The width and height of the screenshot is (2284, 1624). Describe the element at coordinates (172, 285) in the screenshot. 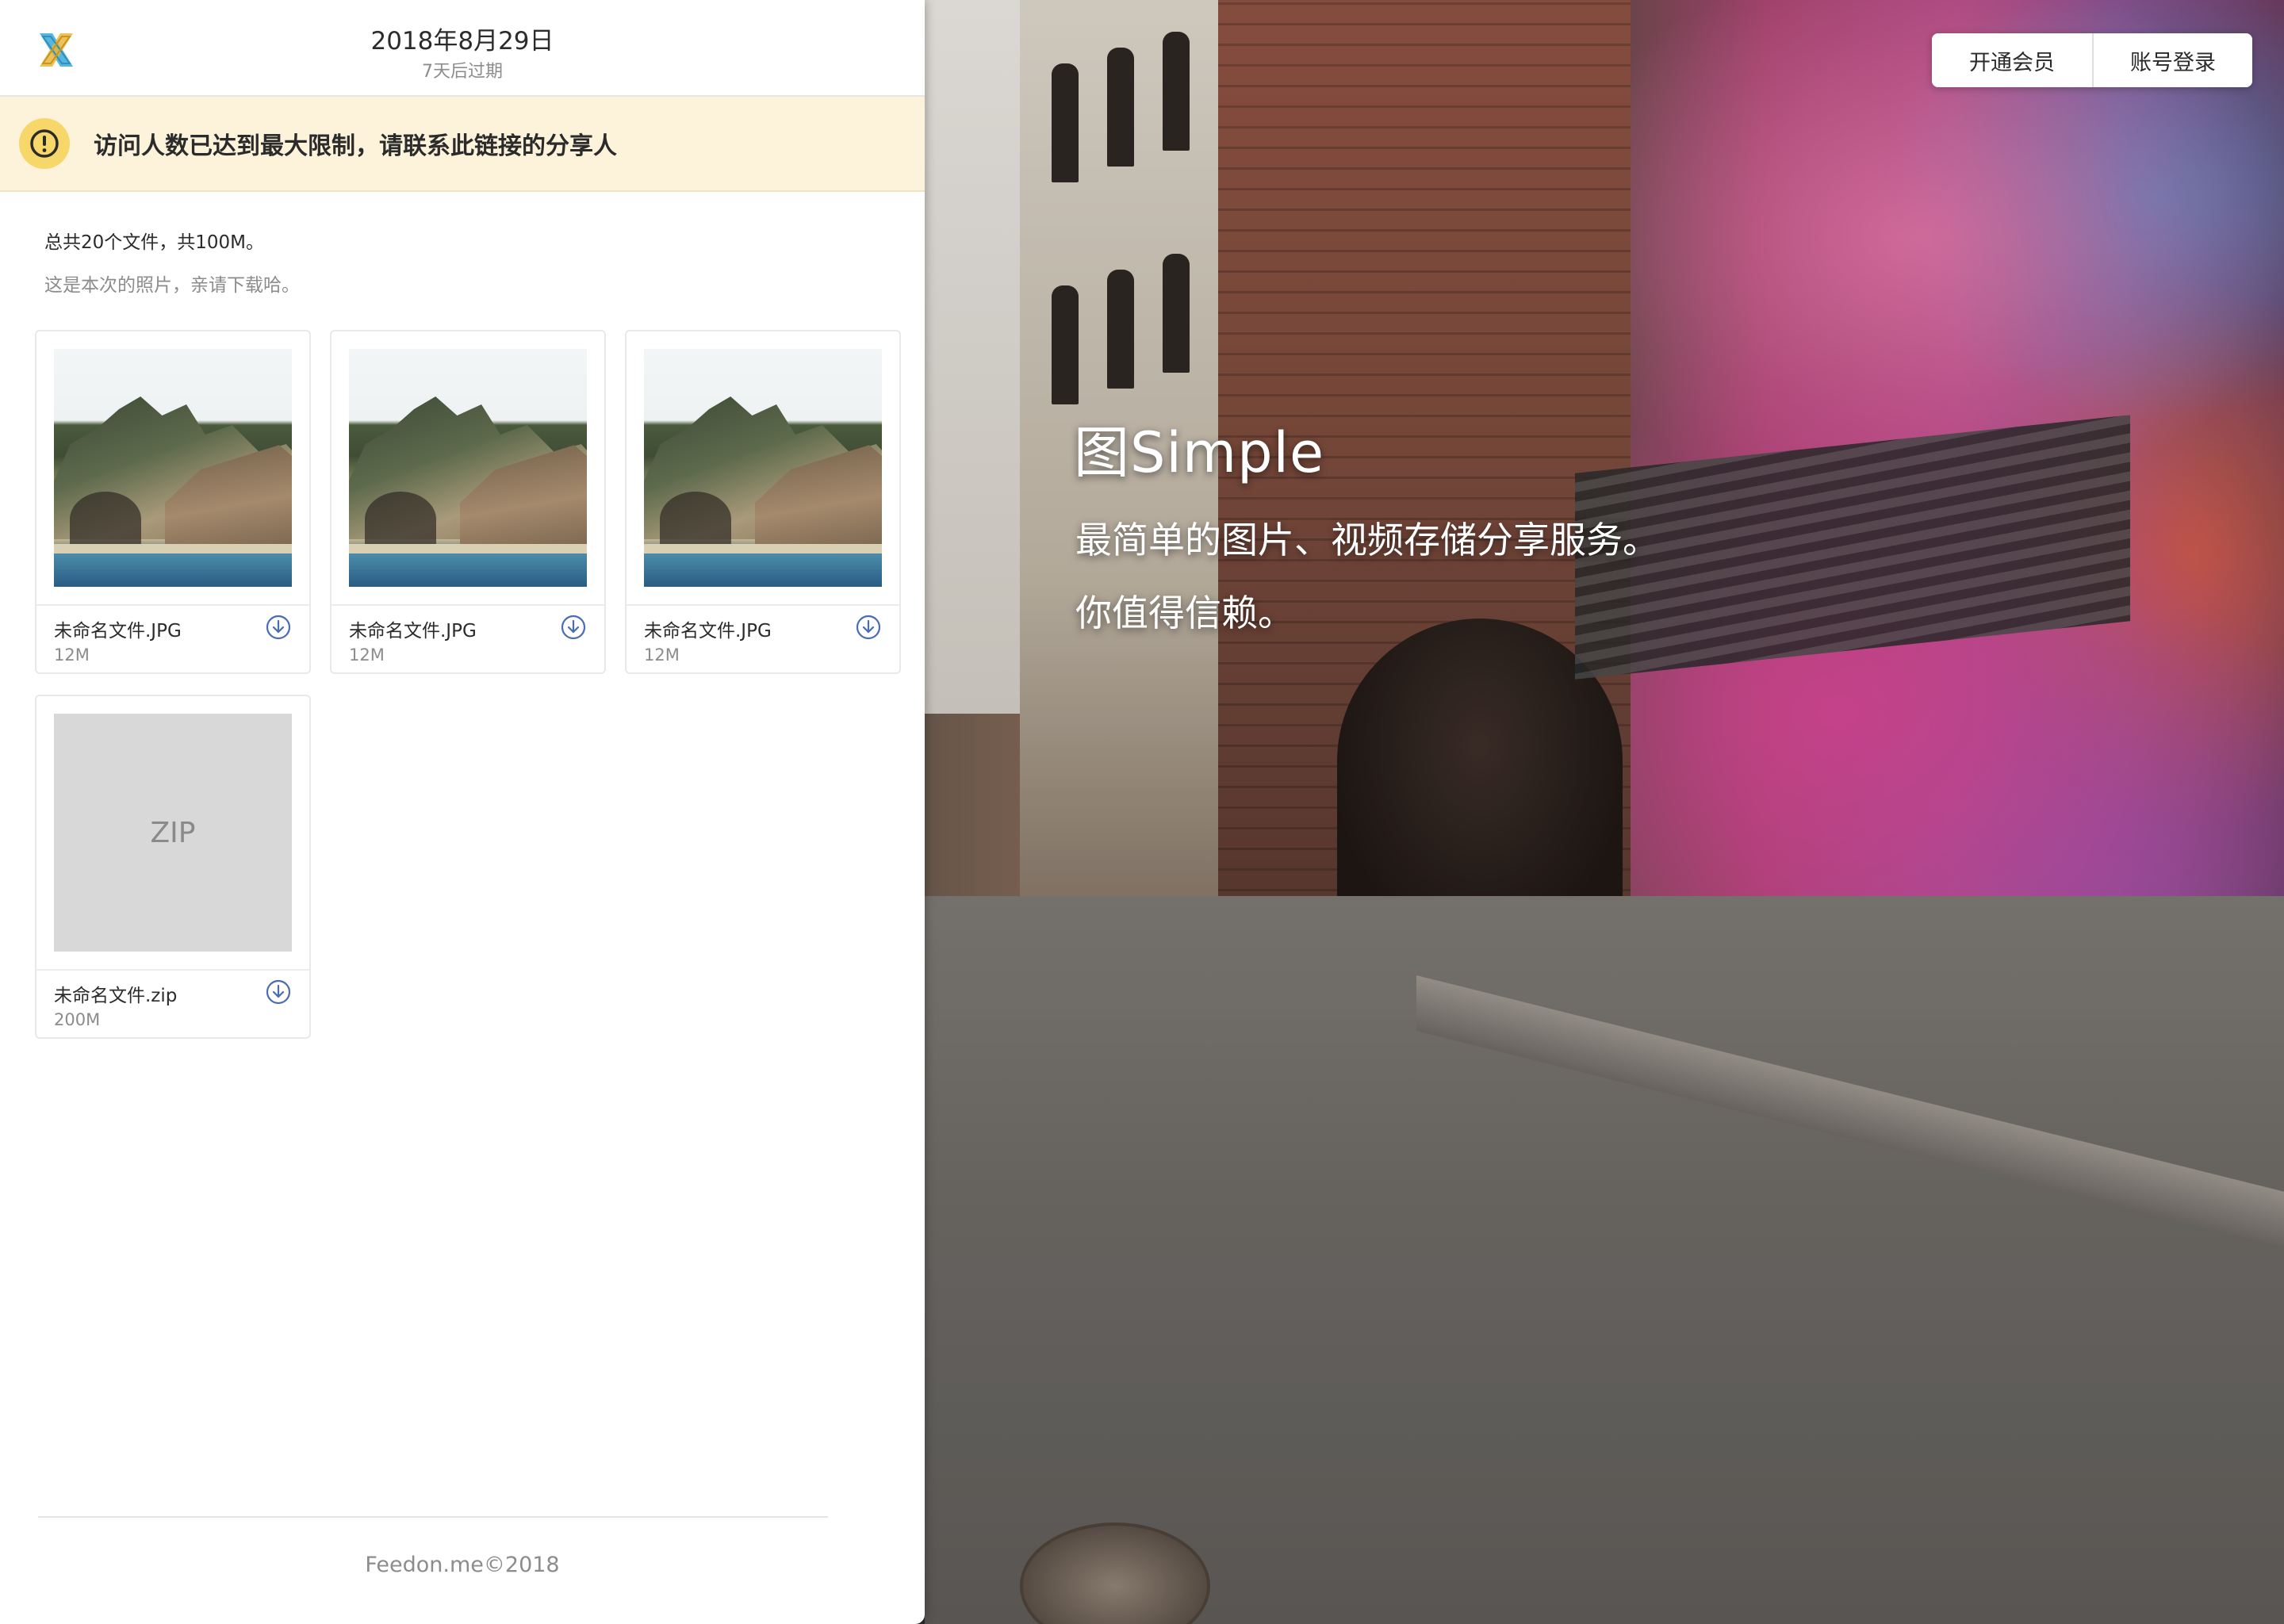

I see `share-description: 这是本次的照片，亲请下载哈。` at that location.